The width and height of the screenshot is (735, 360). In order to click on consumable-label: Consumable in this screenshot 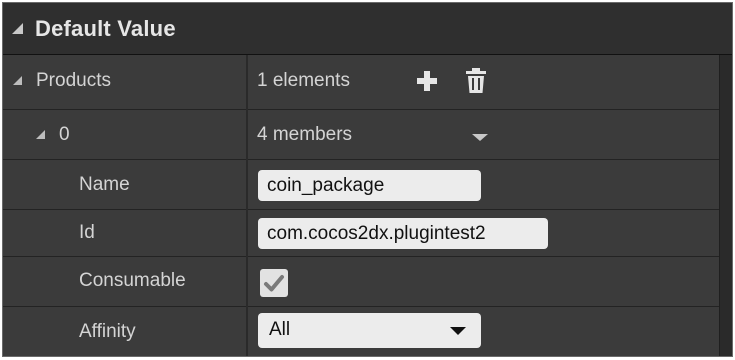, I will do `click(132, 280)`.